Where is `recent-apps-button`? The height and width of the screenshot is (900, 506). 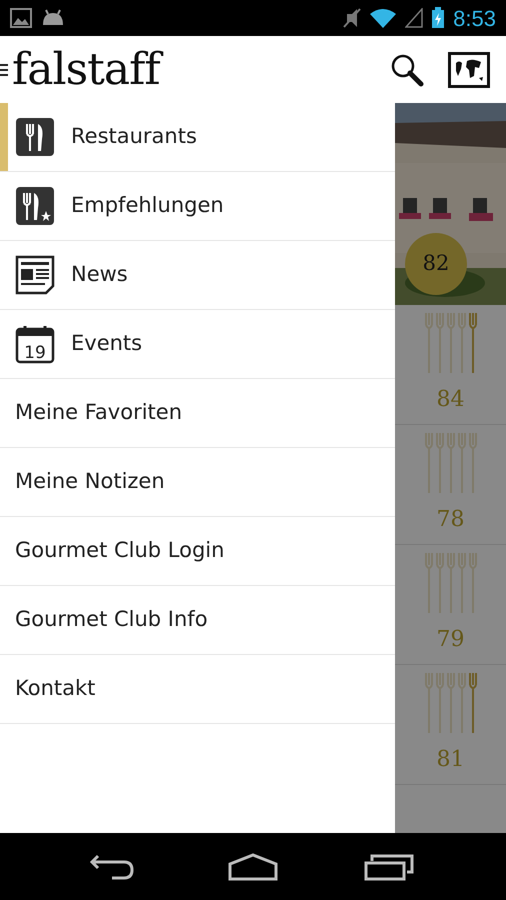
recent-apps-button is located at coordinates (390, 866).